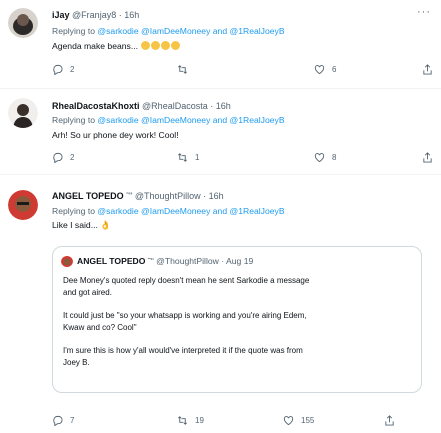  What do you see at coordinates (237, 261) in the screenshot?
I see `quote-timestamp: · Aug 19` at bounding box center [237, 261].